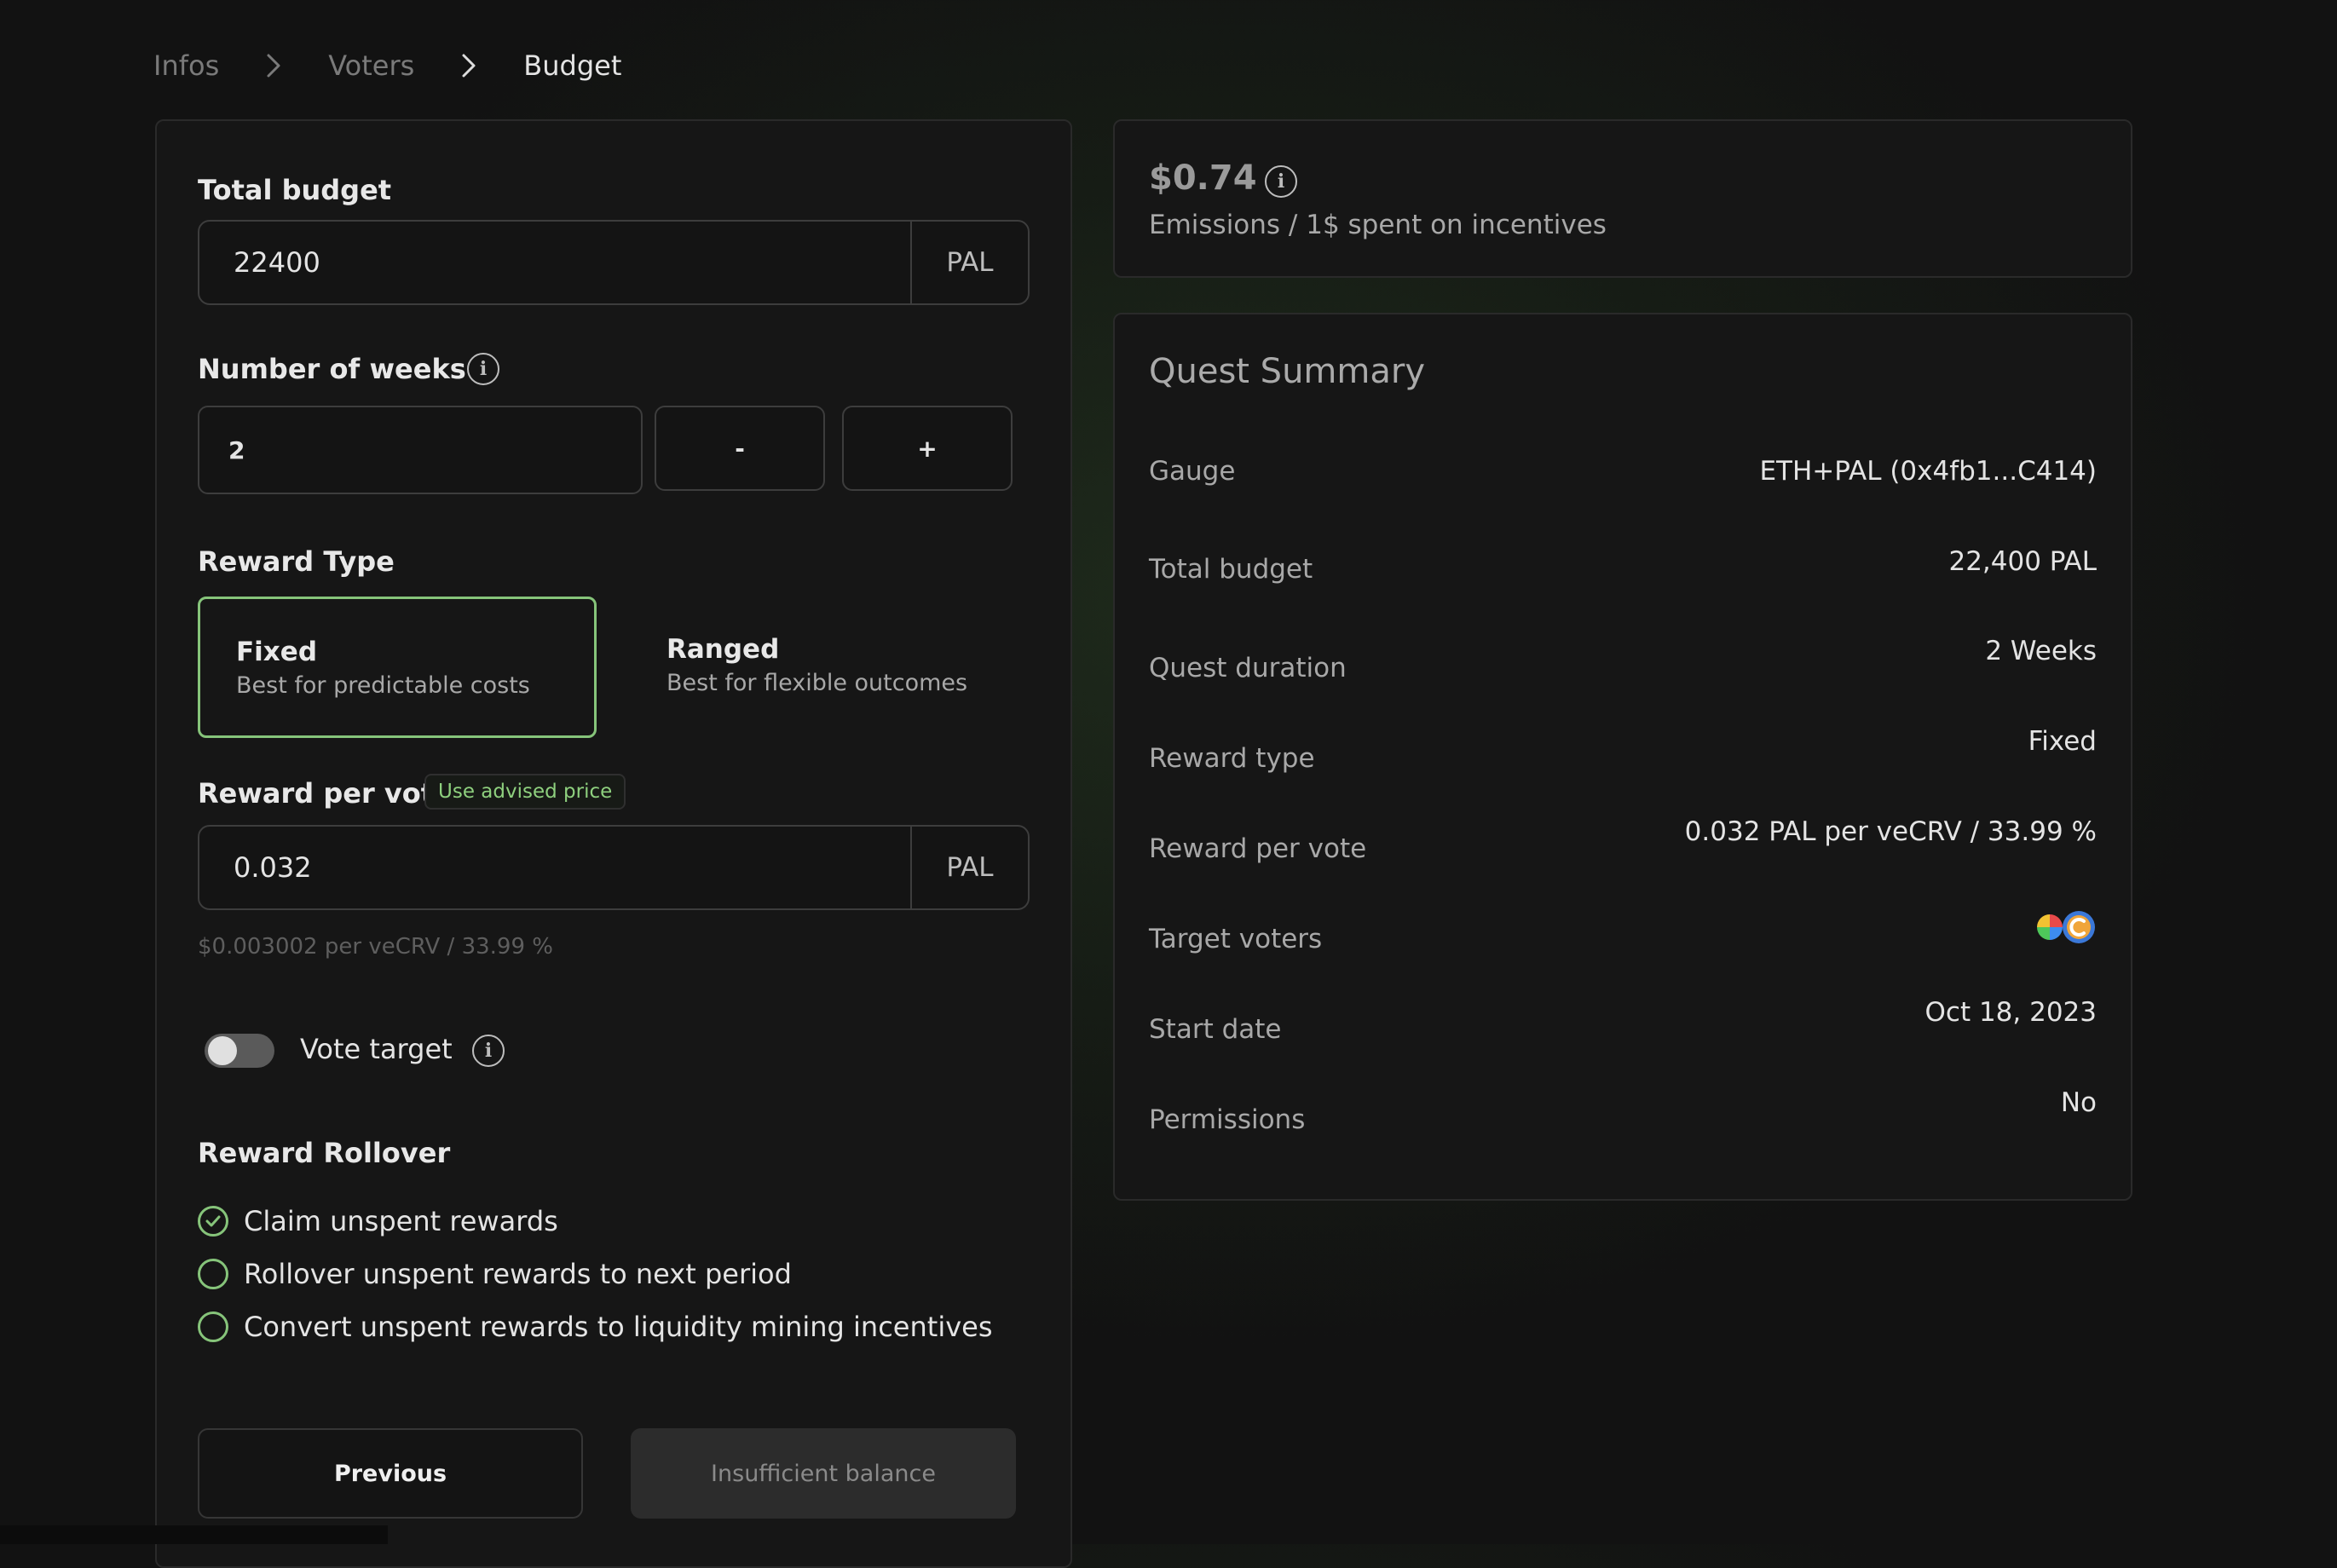 This screenshot has width=2337, height=1568. Describe the element at coordinates (1193, 471) in the screenshot. I see `summary-label-gauge: Gauge` at that location.